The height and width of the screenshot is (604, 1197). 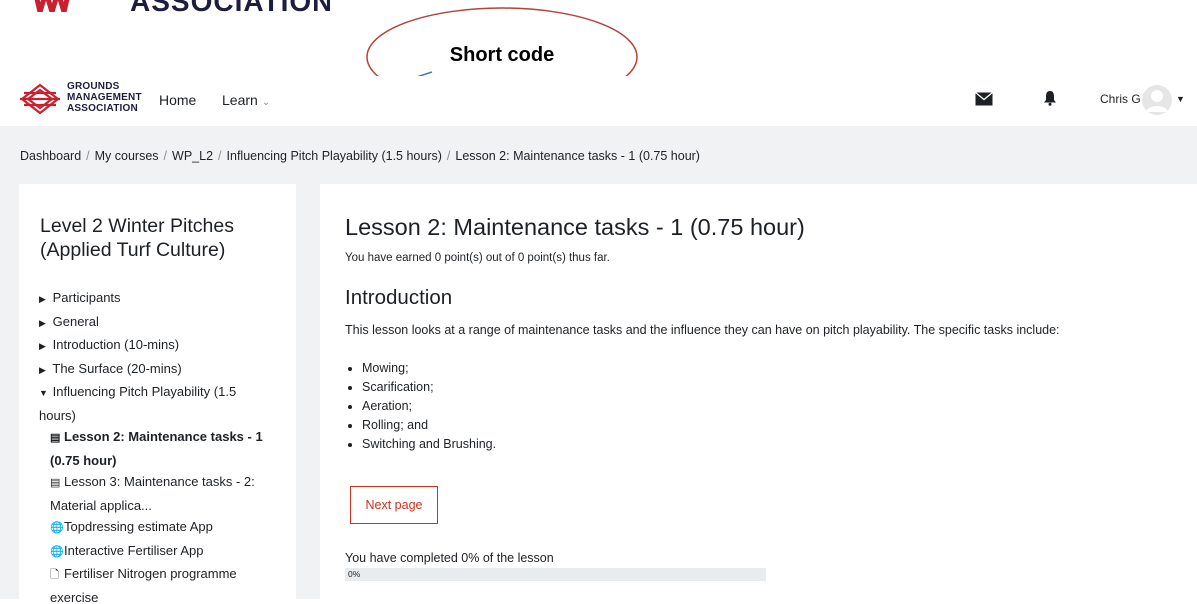 I want to click on next-page-button: Next page, so click(x=394, y=505).